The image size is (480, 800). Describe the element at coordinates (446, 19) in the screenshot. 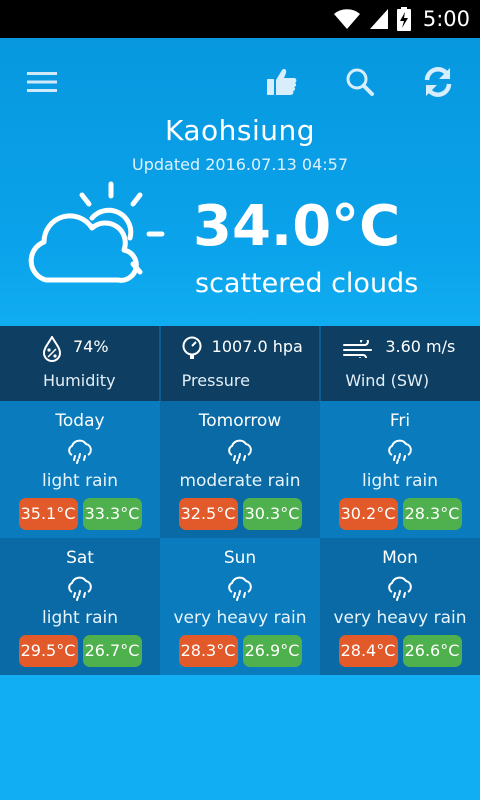

I see `status-time: 5:00` at that location.